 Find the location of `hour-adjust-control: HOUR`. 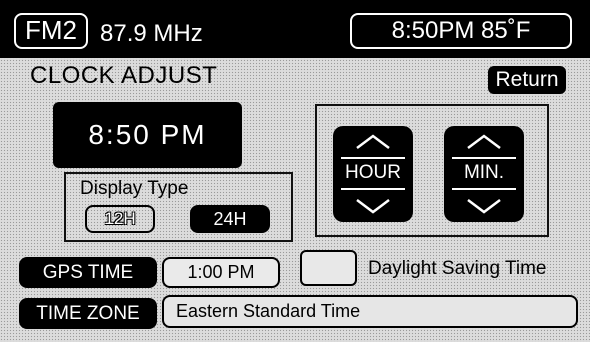

hour-adjust-control: HOUR is located at coordinates (373, 174).